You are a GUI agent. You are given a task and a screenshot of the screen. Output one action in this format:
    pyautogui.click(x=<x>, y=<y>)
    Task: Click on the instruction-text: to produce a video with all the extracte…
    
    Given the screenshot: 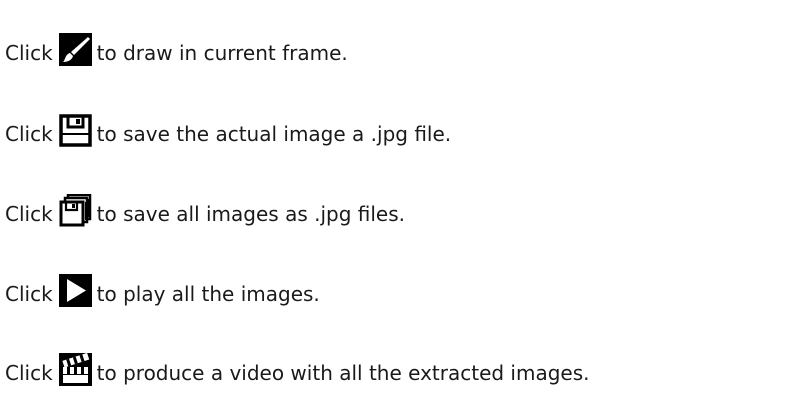 What is the action you would take?
    pyautogui.click(x=343, y=373)
    